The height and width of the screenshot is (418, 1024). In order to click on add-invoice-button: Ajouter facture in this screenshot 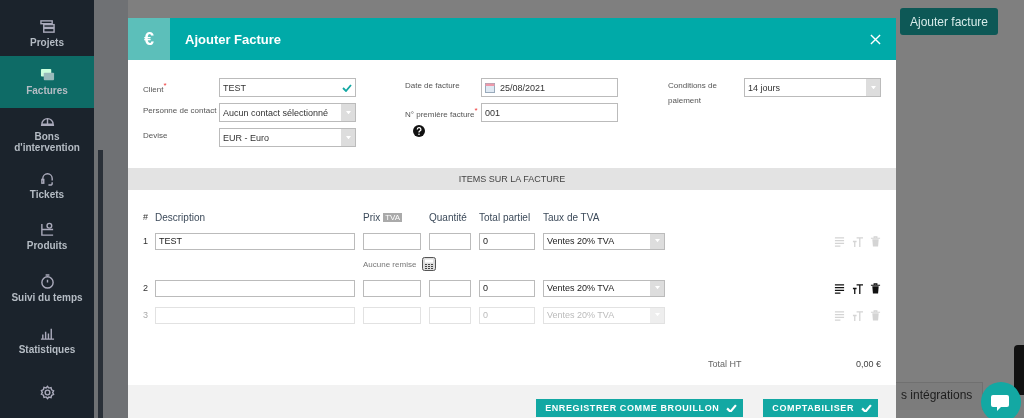, I will do `click(949, 21)`.